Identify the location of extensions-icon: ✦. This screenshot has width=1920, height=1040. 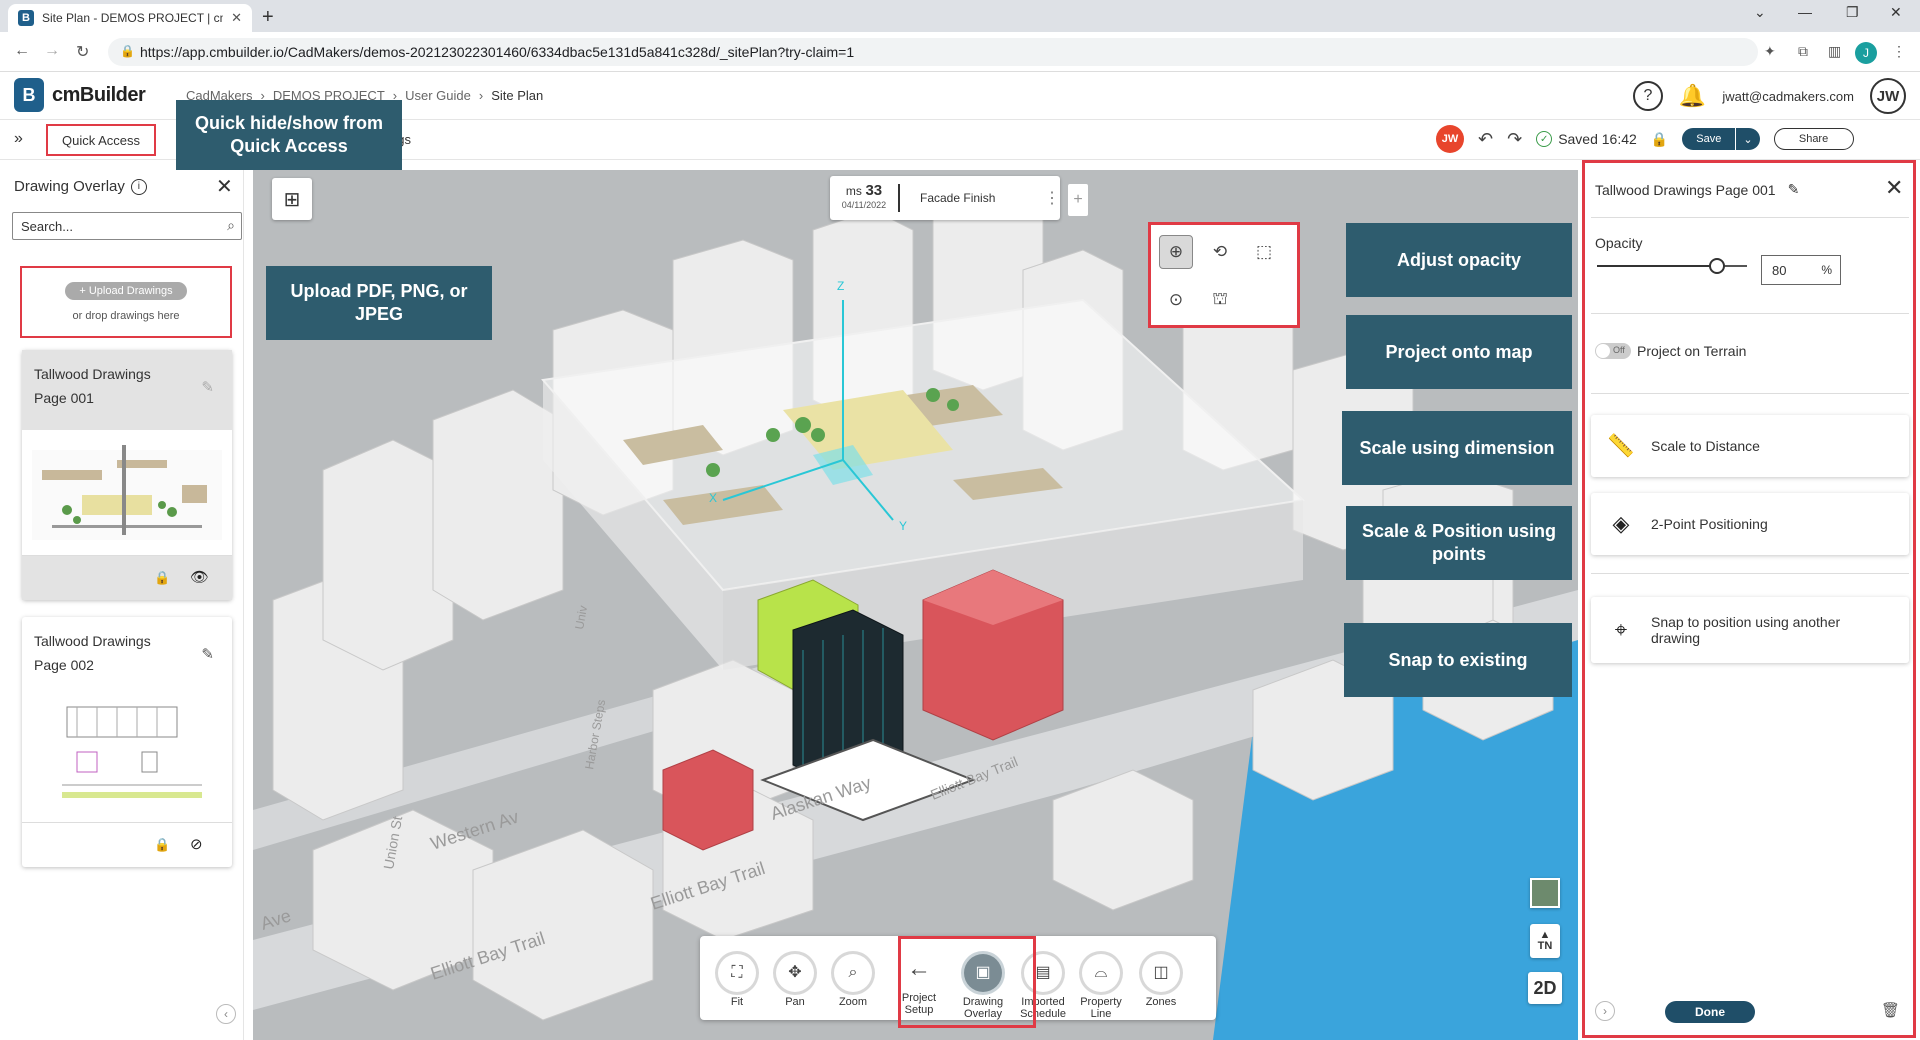
(1770, 51).